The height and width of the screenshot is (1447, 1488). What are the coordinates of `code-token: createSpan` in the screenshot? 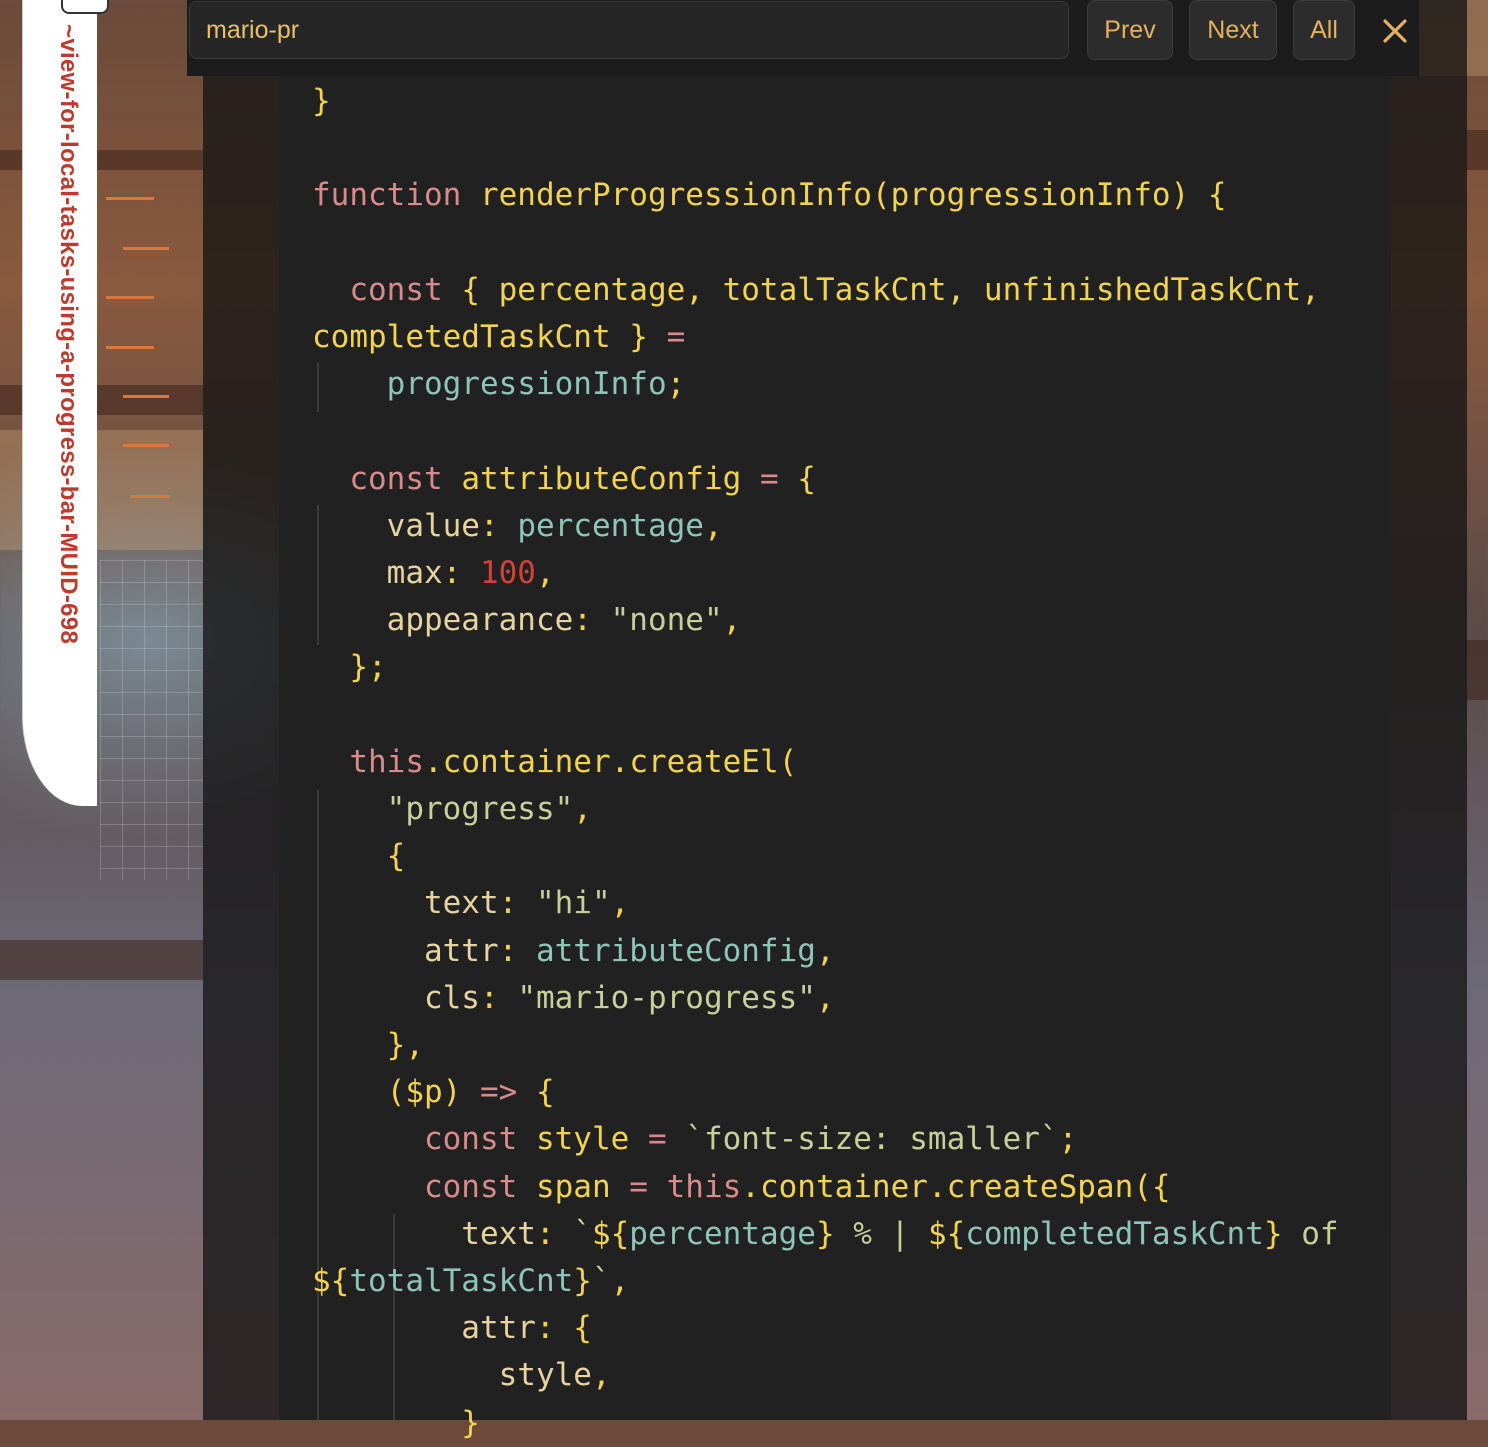 It's located at (1040, 1186).